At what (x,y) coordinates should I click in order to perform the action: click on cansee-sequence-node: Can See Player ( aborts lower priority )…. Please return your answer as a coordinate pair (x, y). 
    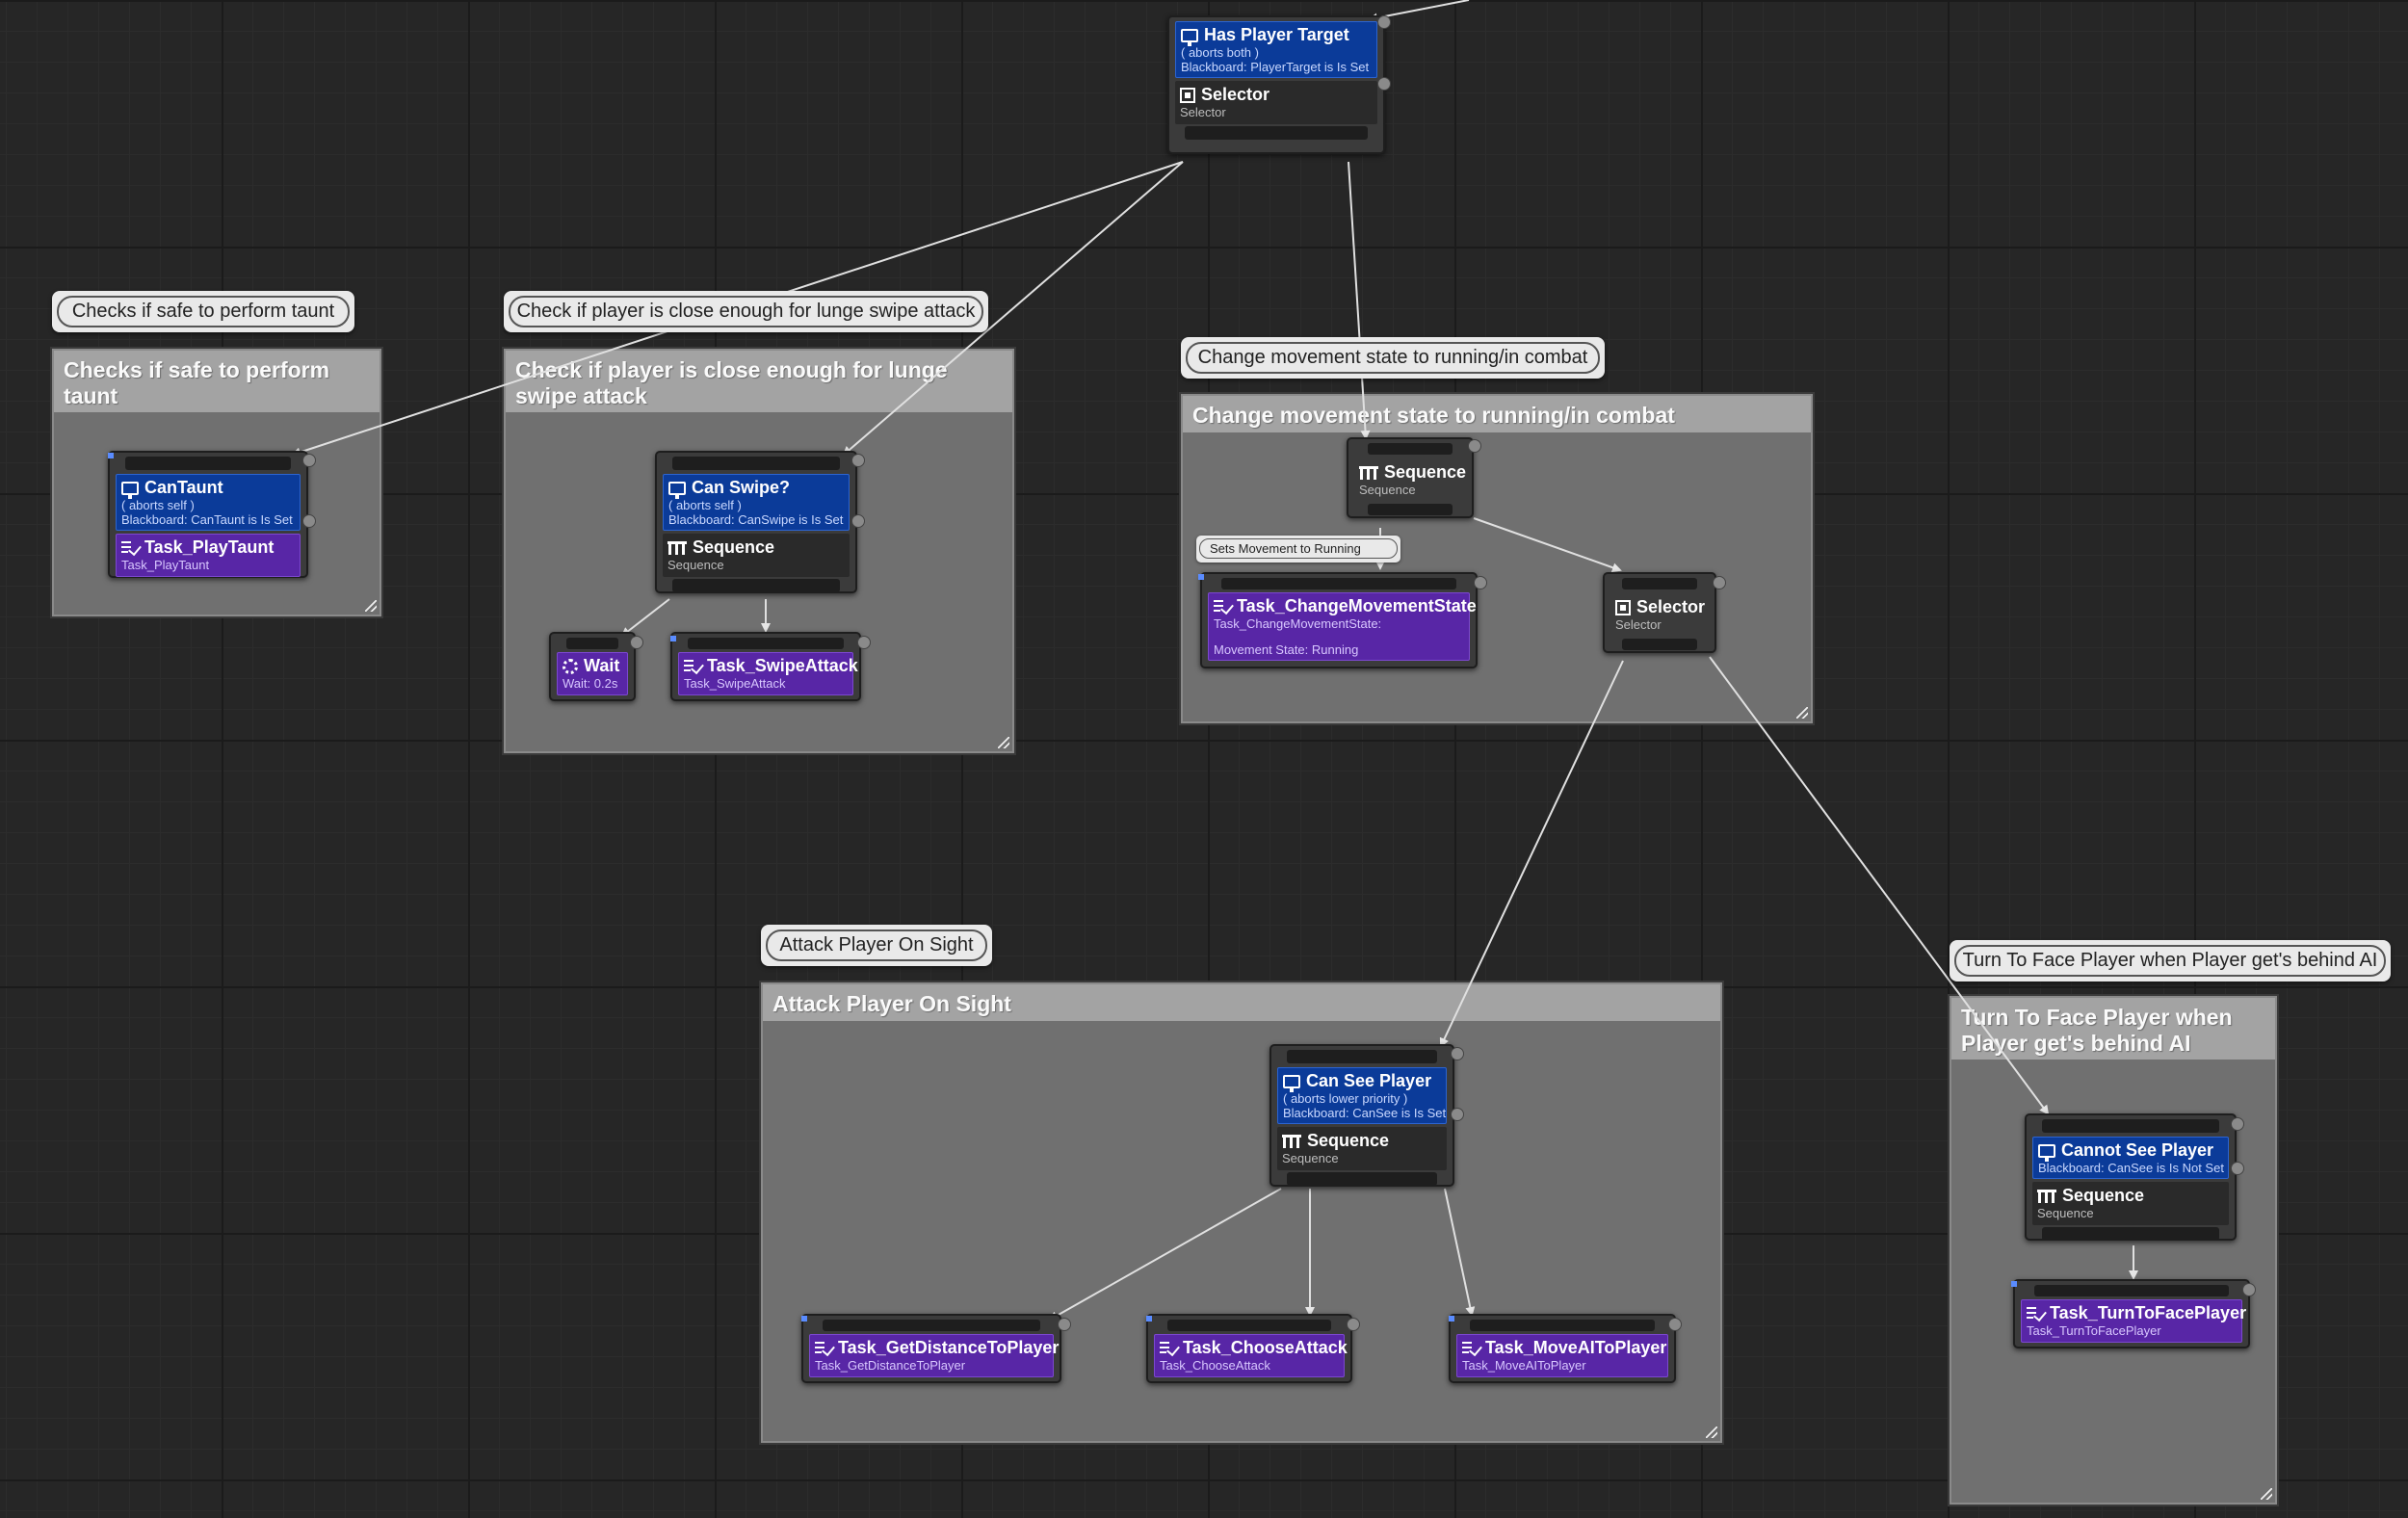
    Looking at the image, I should click on (1361, 1115).